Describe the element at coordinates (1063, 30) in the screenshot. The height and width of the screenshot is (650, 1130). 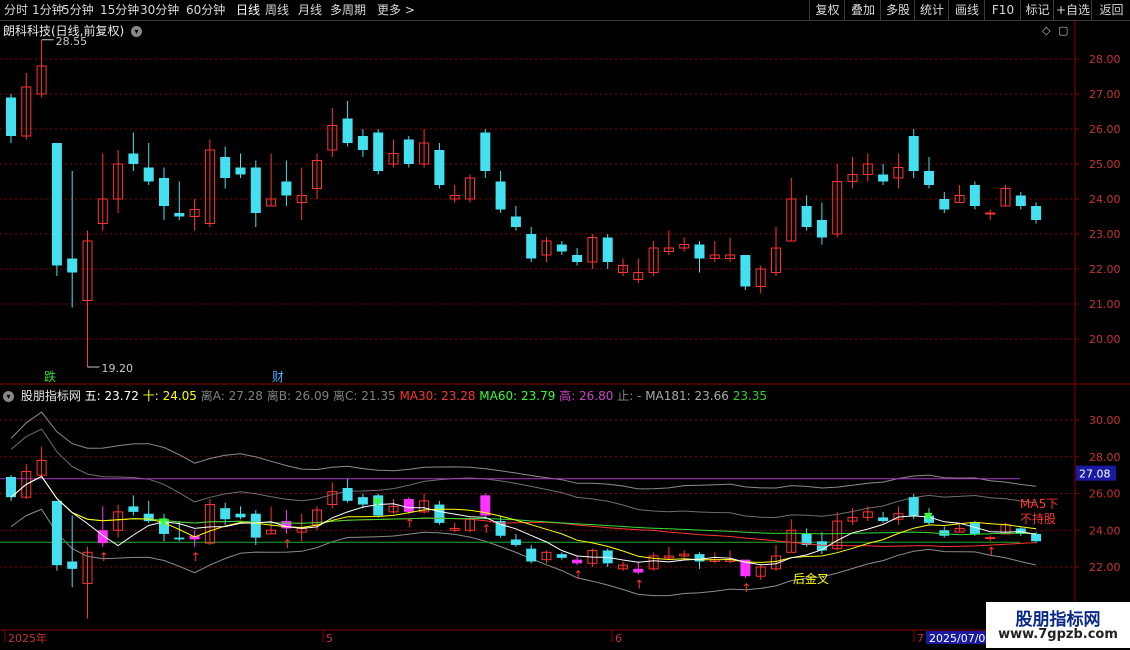
I see `window-icon: ▢` at that location.